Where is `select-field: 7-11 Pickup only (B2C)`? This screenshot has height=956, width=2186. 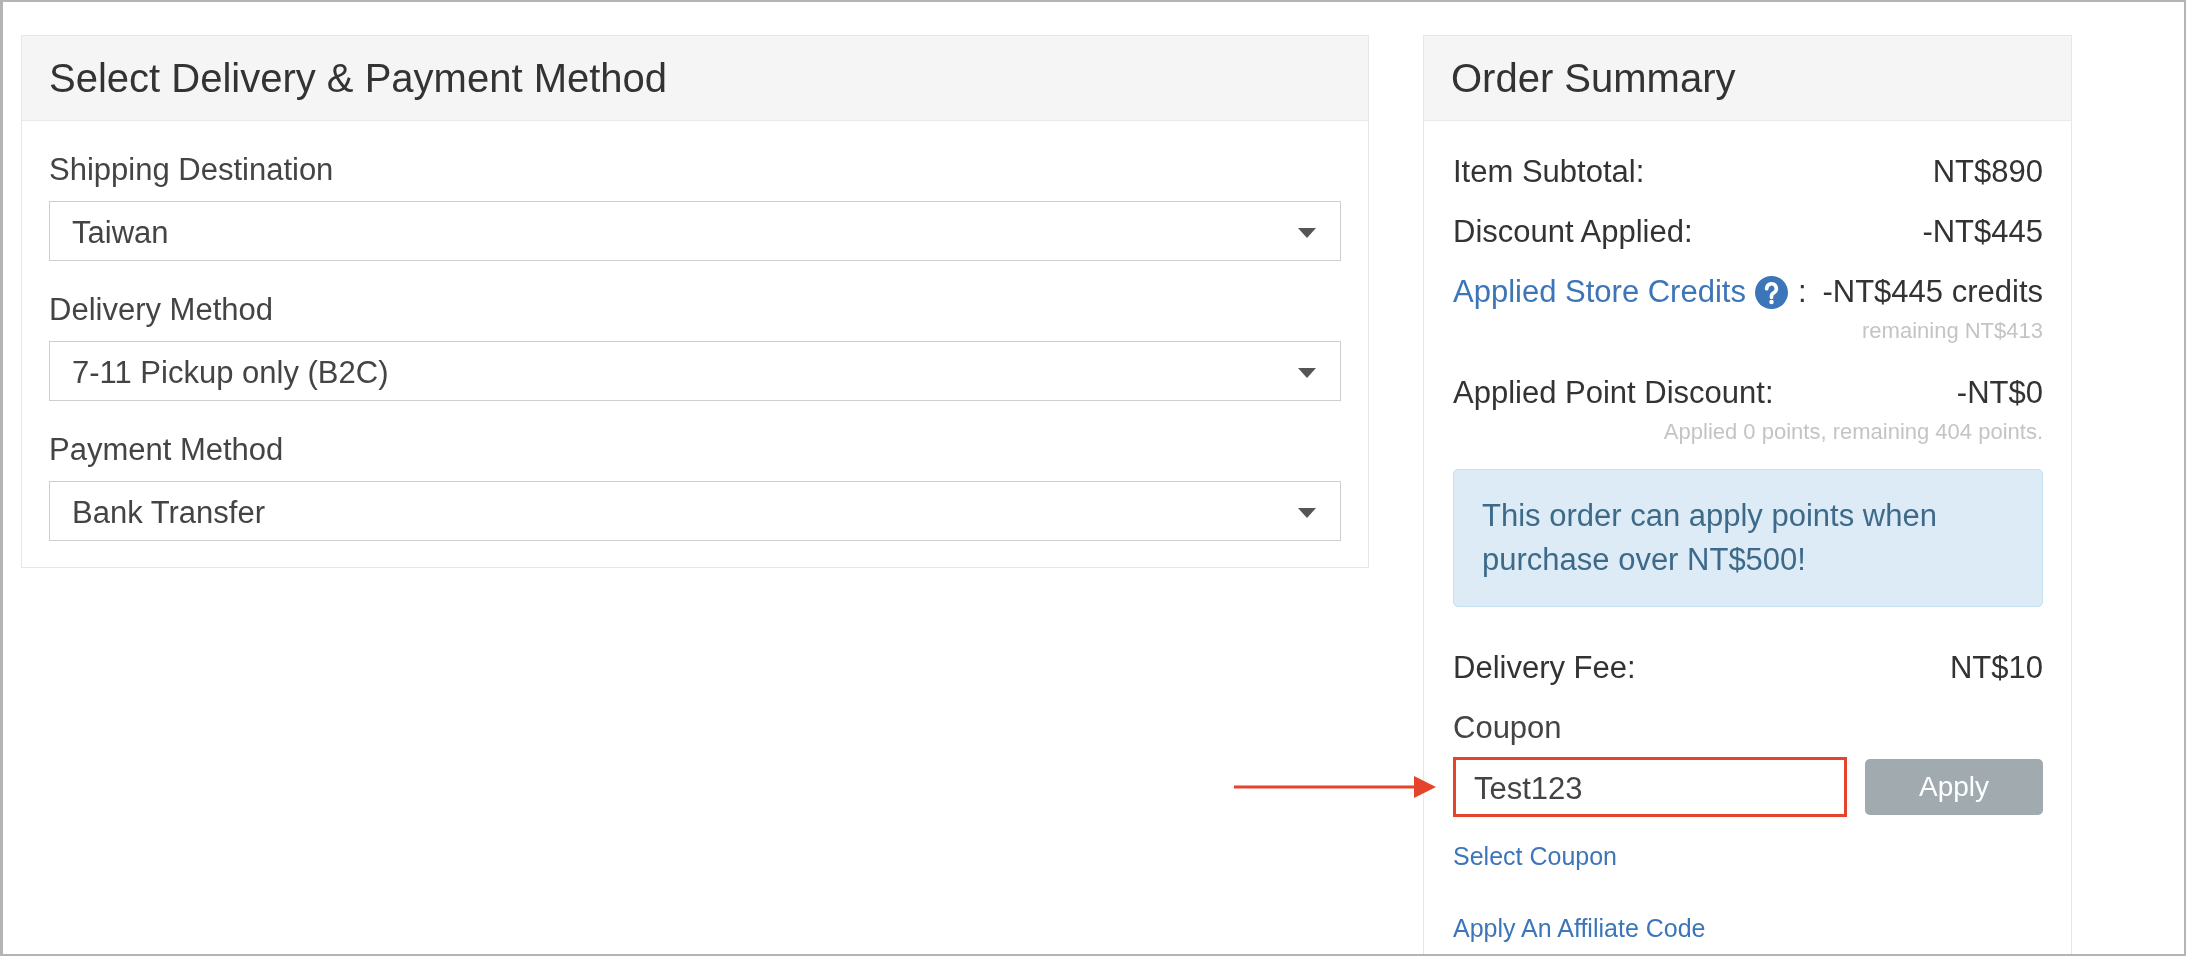
select-field: 7-11 Pickup only (B2C) is located at coordinates (695, 371).